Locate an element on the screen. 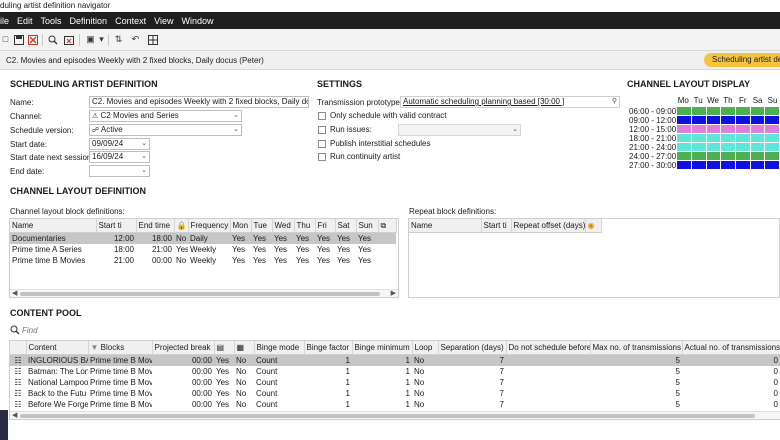 This screenshot has width=780, height=440. col-fri: Fri is located at coordinates (325, 226).